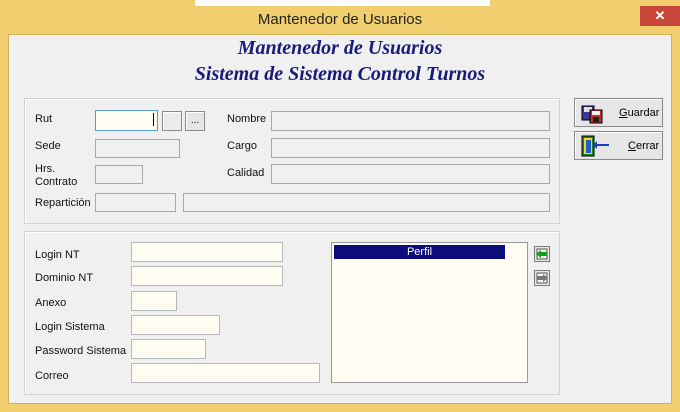 This screenshot has height=412, width=680. I want to click on window-title: Mantenedor de Usuarios, so click(340, 19).